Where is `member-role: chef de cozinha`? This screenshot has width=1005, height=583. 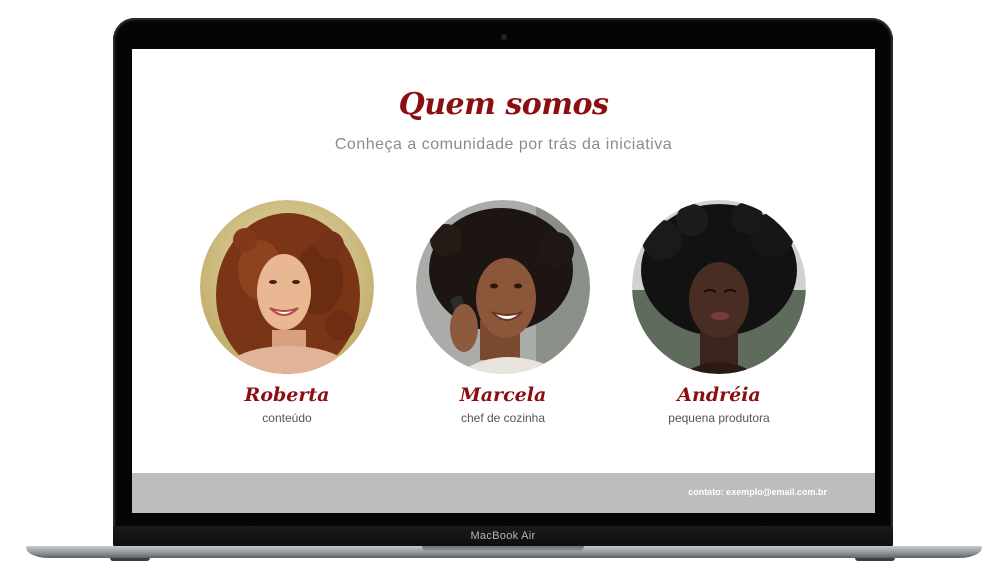
member-role: chef de cozinha is located at coordinates (503, 418).